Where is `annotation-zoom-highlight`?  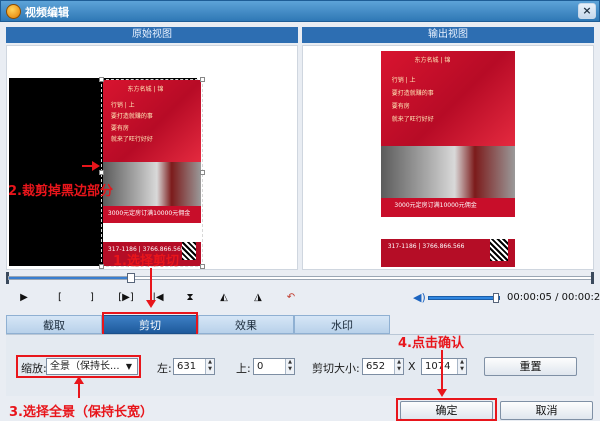
annotation-zoom-highlight is located at coordinates (78, 366).